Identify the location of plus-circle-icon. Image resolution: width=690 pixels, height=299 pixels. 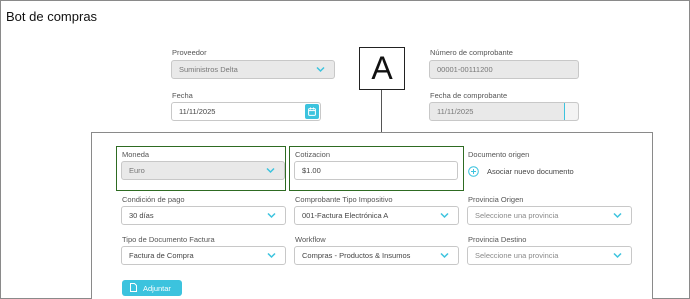
(473, 171).